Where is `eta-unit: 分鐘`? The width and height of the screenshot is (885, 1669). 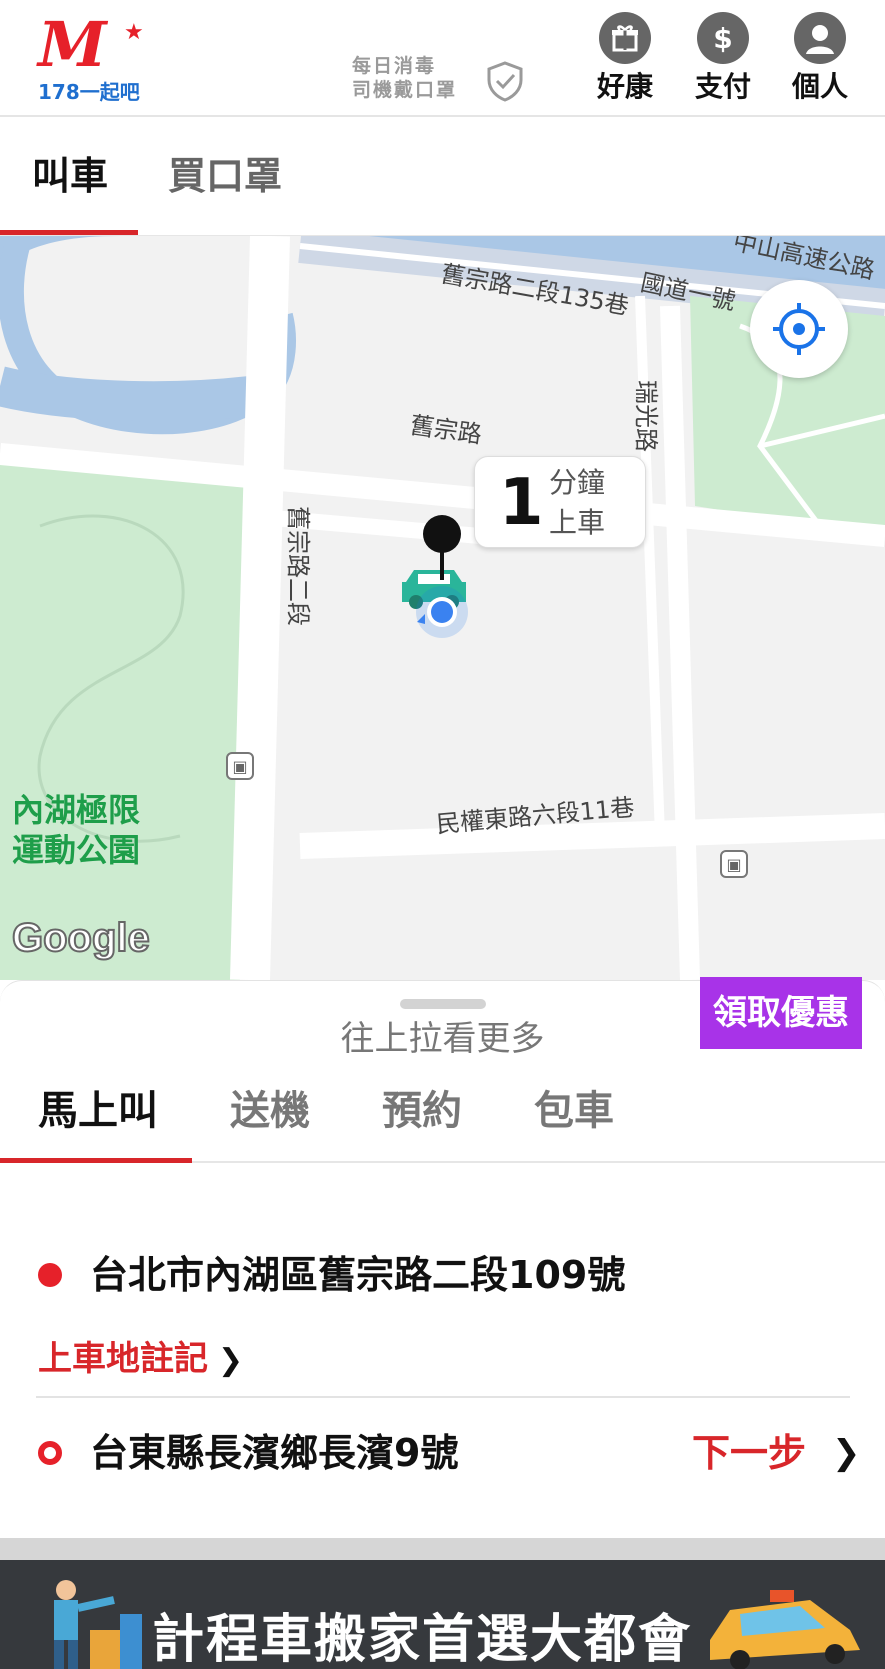
eta-unit: 分鐘 is located at coordinates (577, 482).